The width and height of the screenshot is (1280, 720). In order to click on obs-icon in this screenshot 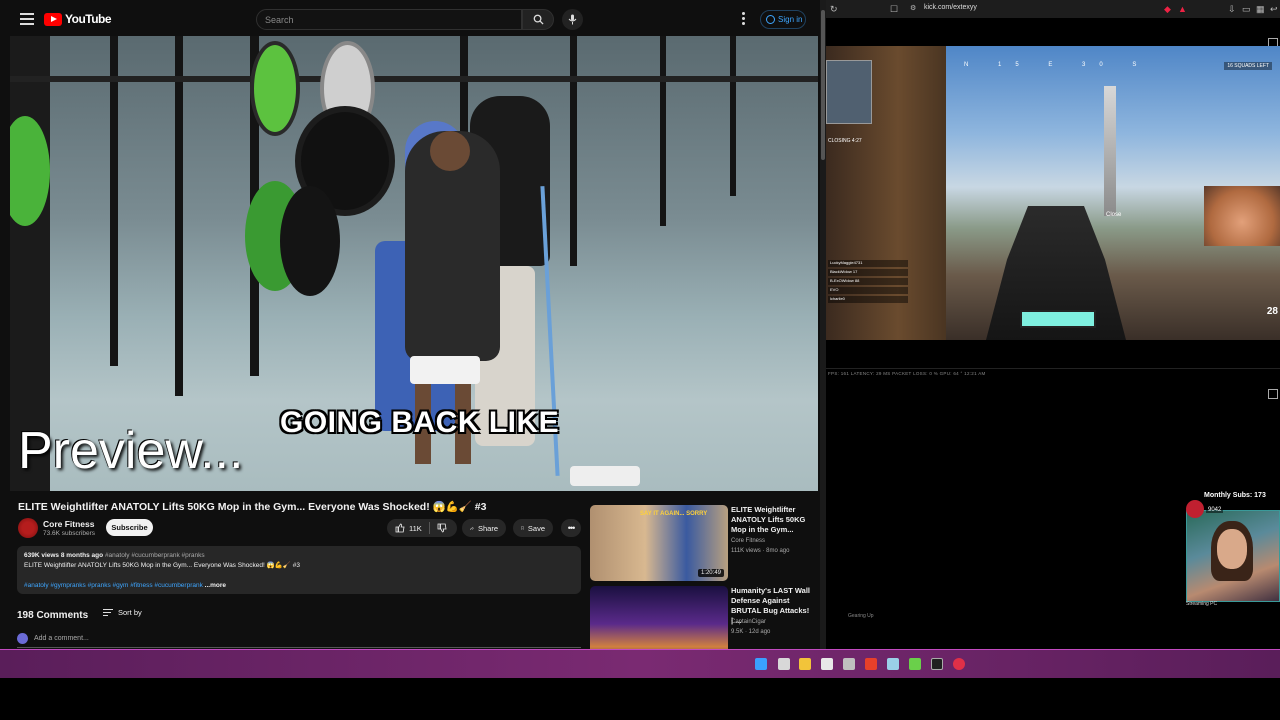, I will do `click(937, 664)`.